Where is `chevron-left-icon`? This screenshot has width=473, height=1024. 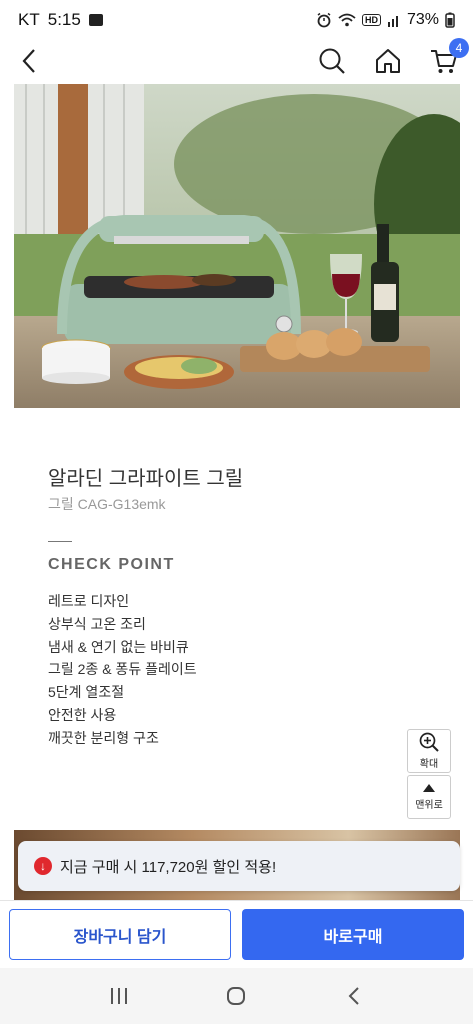
chevron-left-icon is located at coordinates (28, 61).